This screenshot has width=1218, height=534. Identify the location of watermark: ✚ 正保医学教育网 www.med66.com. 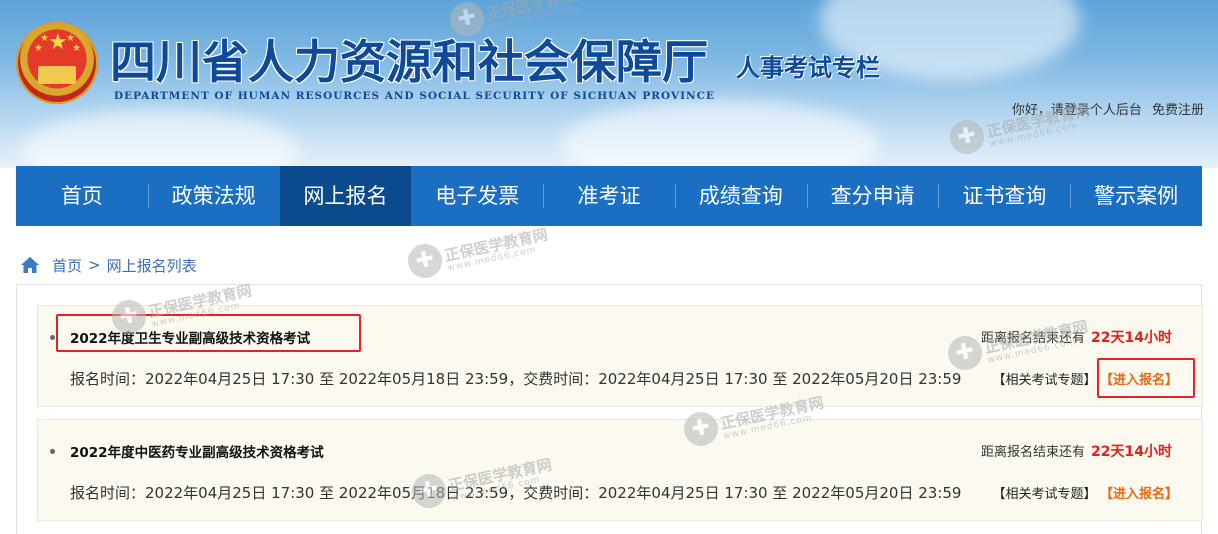
(477, 253).